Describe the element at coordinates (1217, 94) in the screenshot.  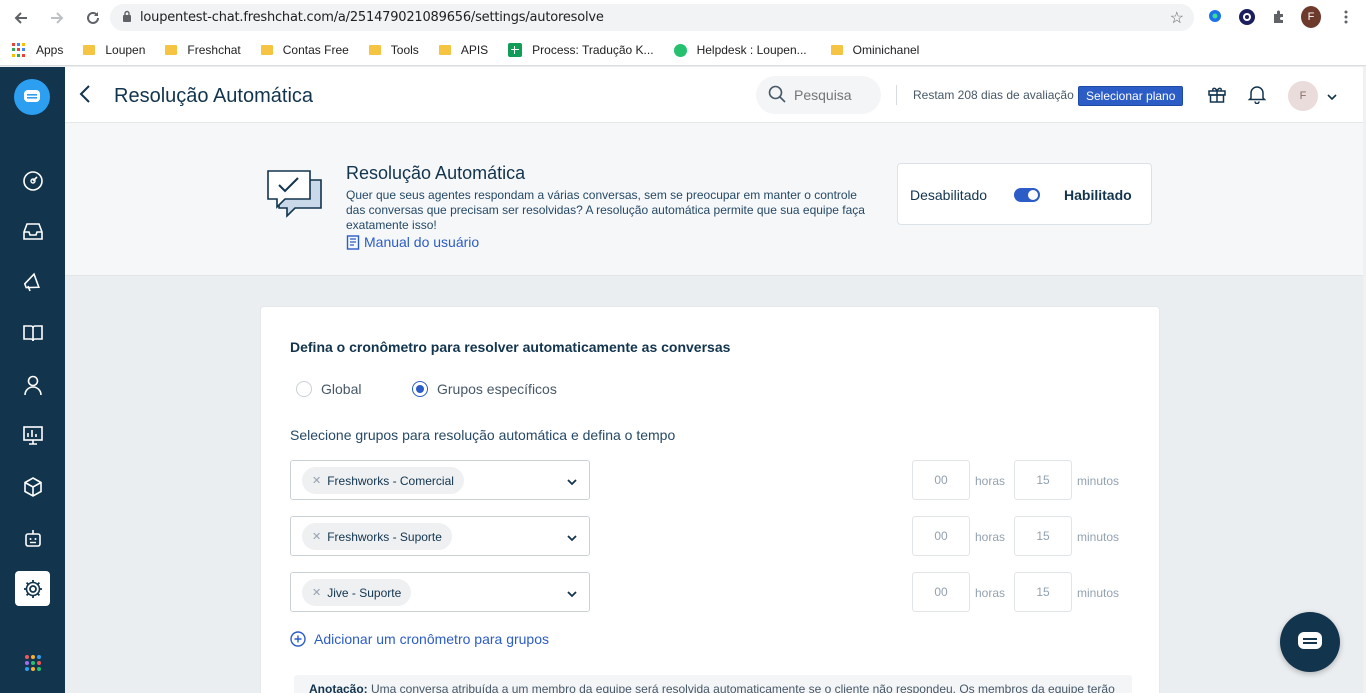
I see `gift-icon` at that location.